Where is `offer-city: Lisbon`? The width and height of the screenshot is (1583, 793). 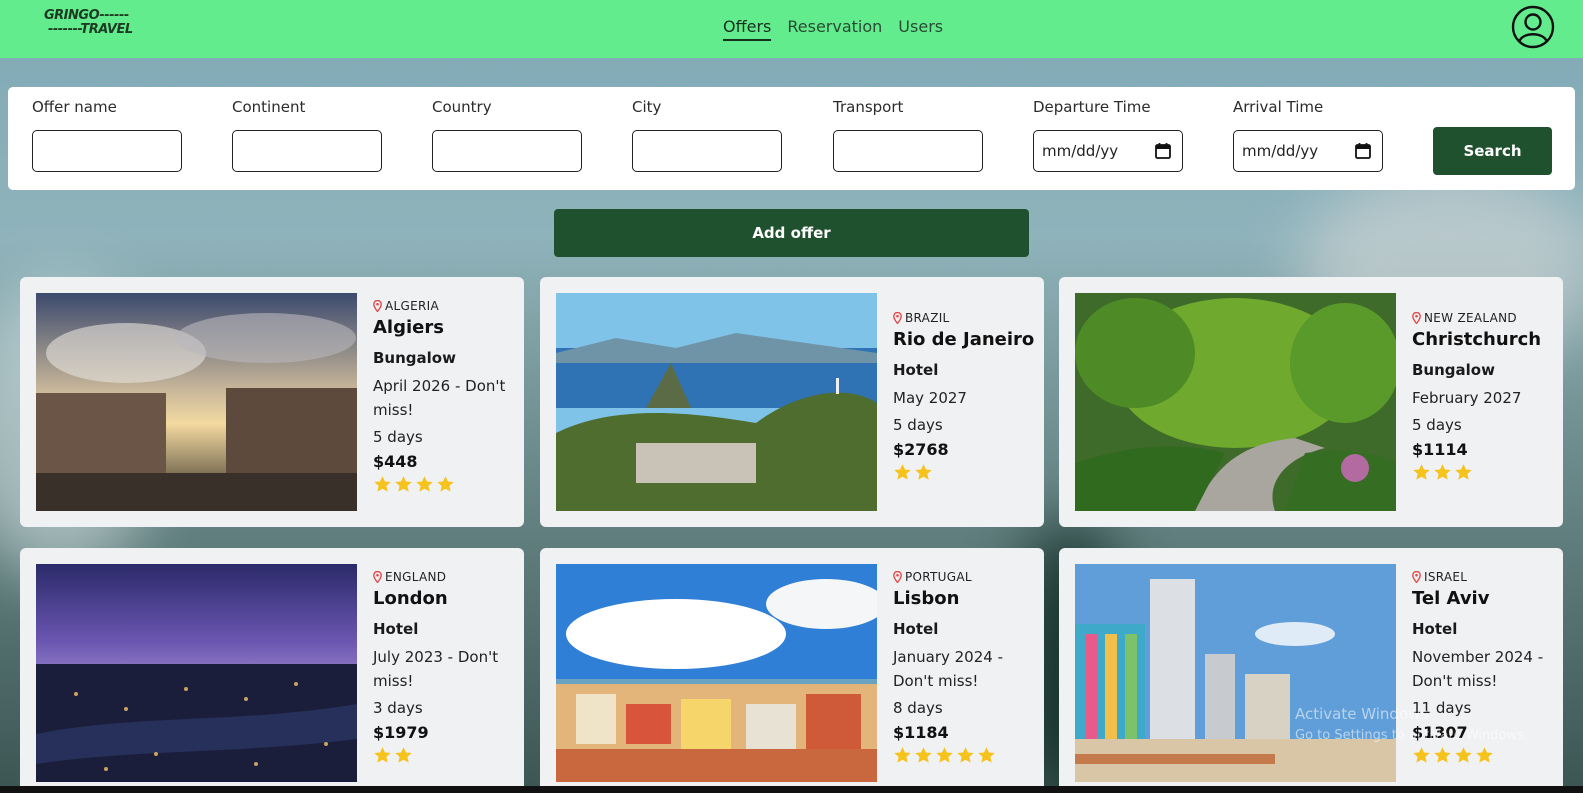 offer-city: Lisbon is located at coordinates (926, 598).